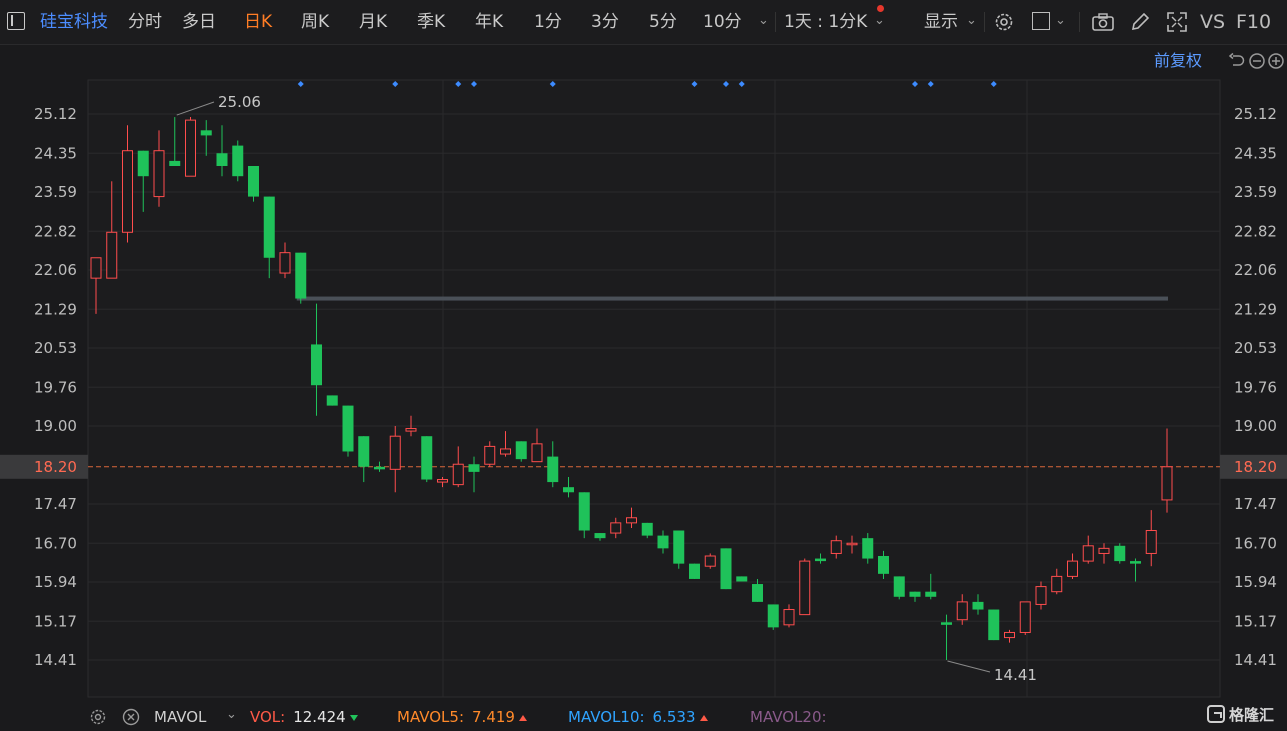  Describe the element at coordinates (1276, 61) in the screenshot. I see `zoom-in-icon` at that location.